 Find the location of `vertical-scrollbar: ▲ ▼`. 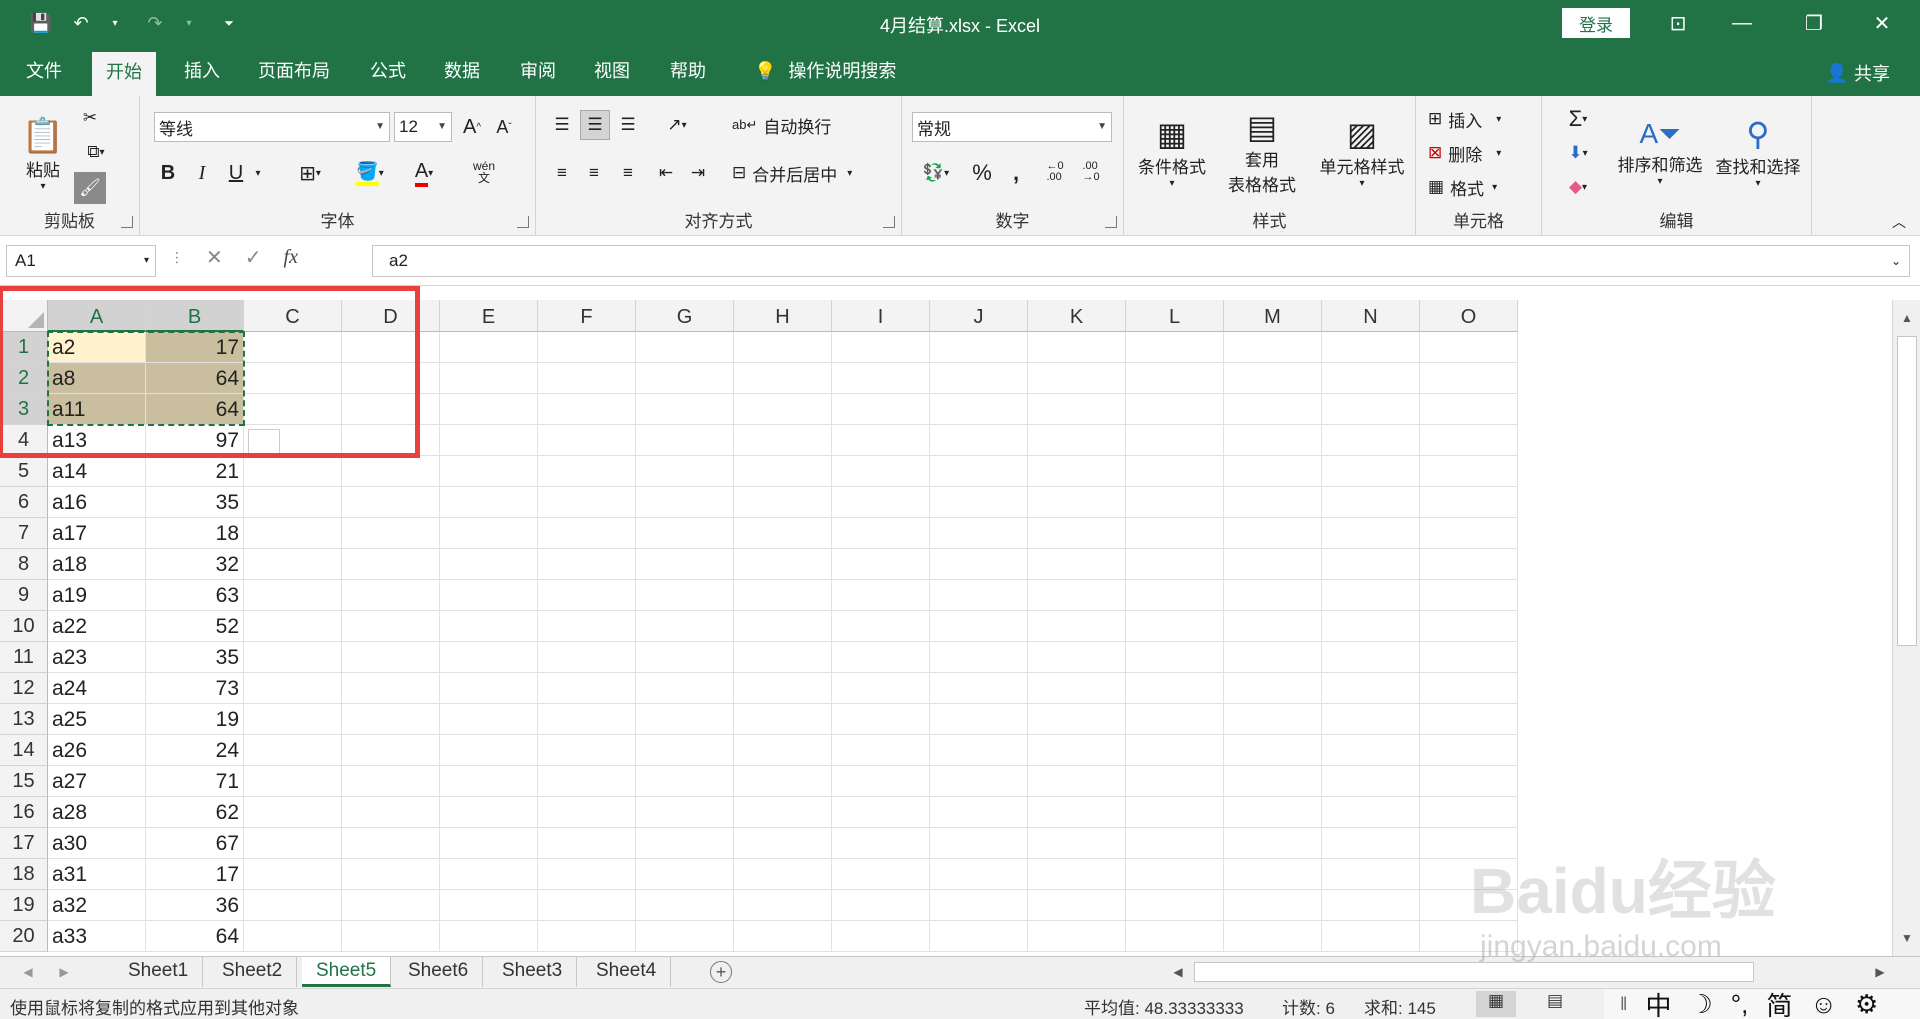

vertical-scrollbar: ▲ ▼ is located at coordinates (1906, 628).